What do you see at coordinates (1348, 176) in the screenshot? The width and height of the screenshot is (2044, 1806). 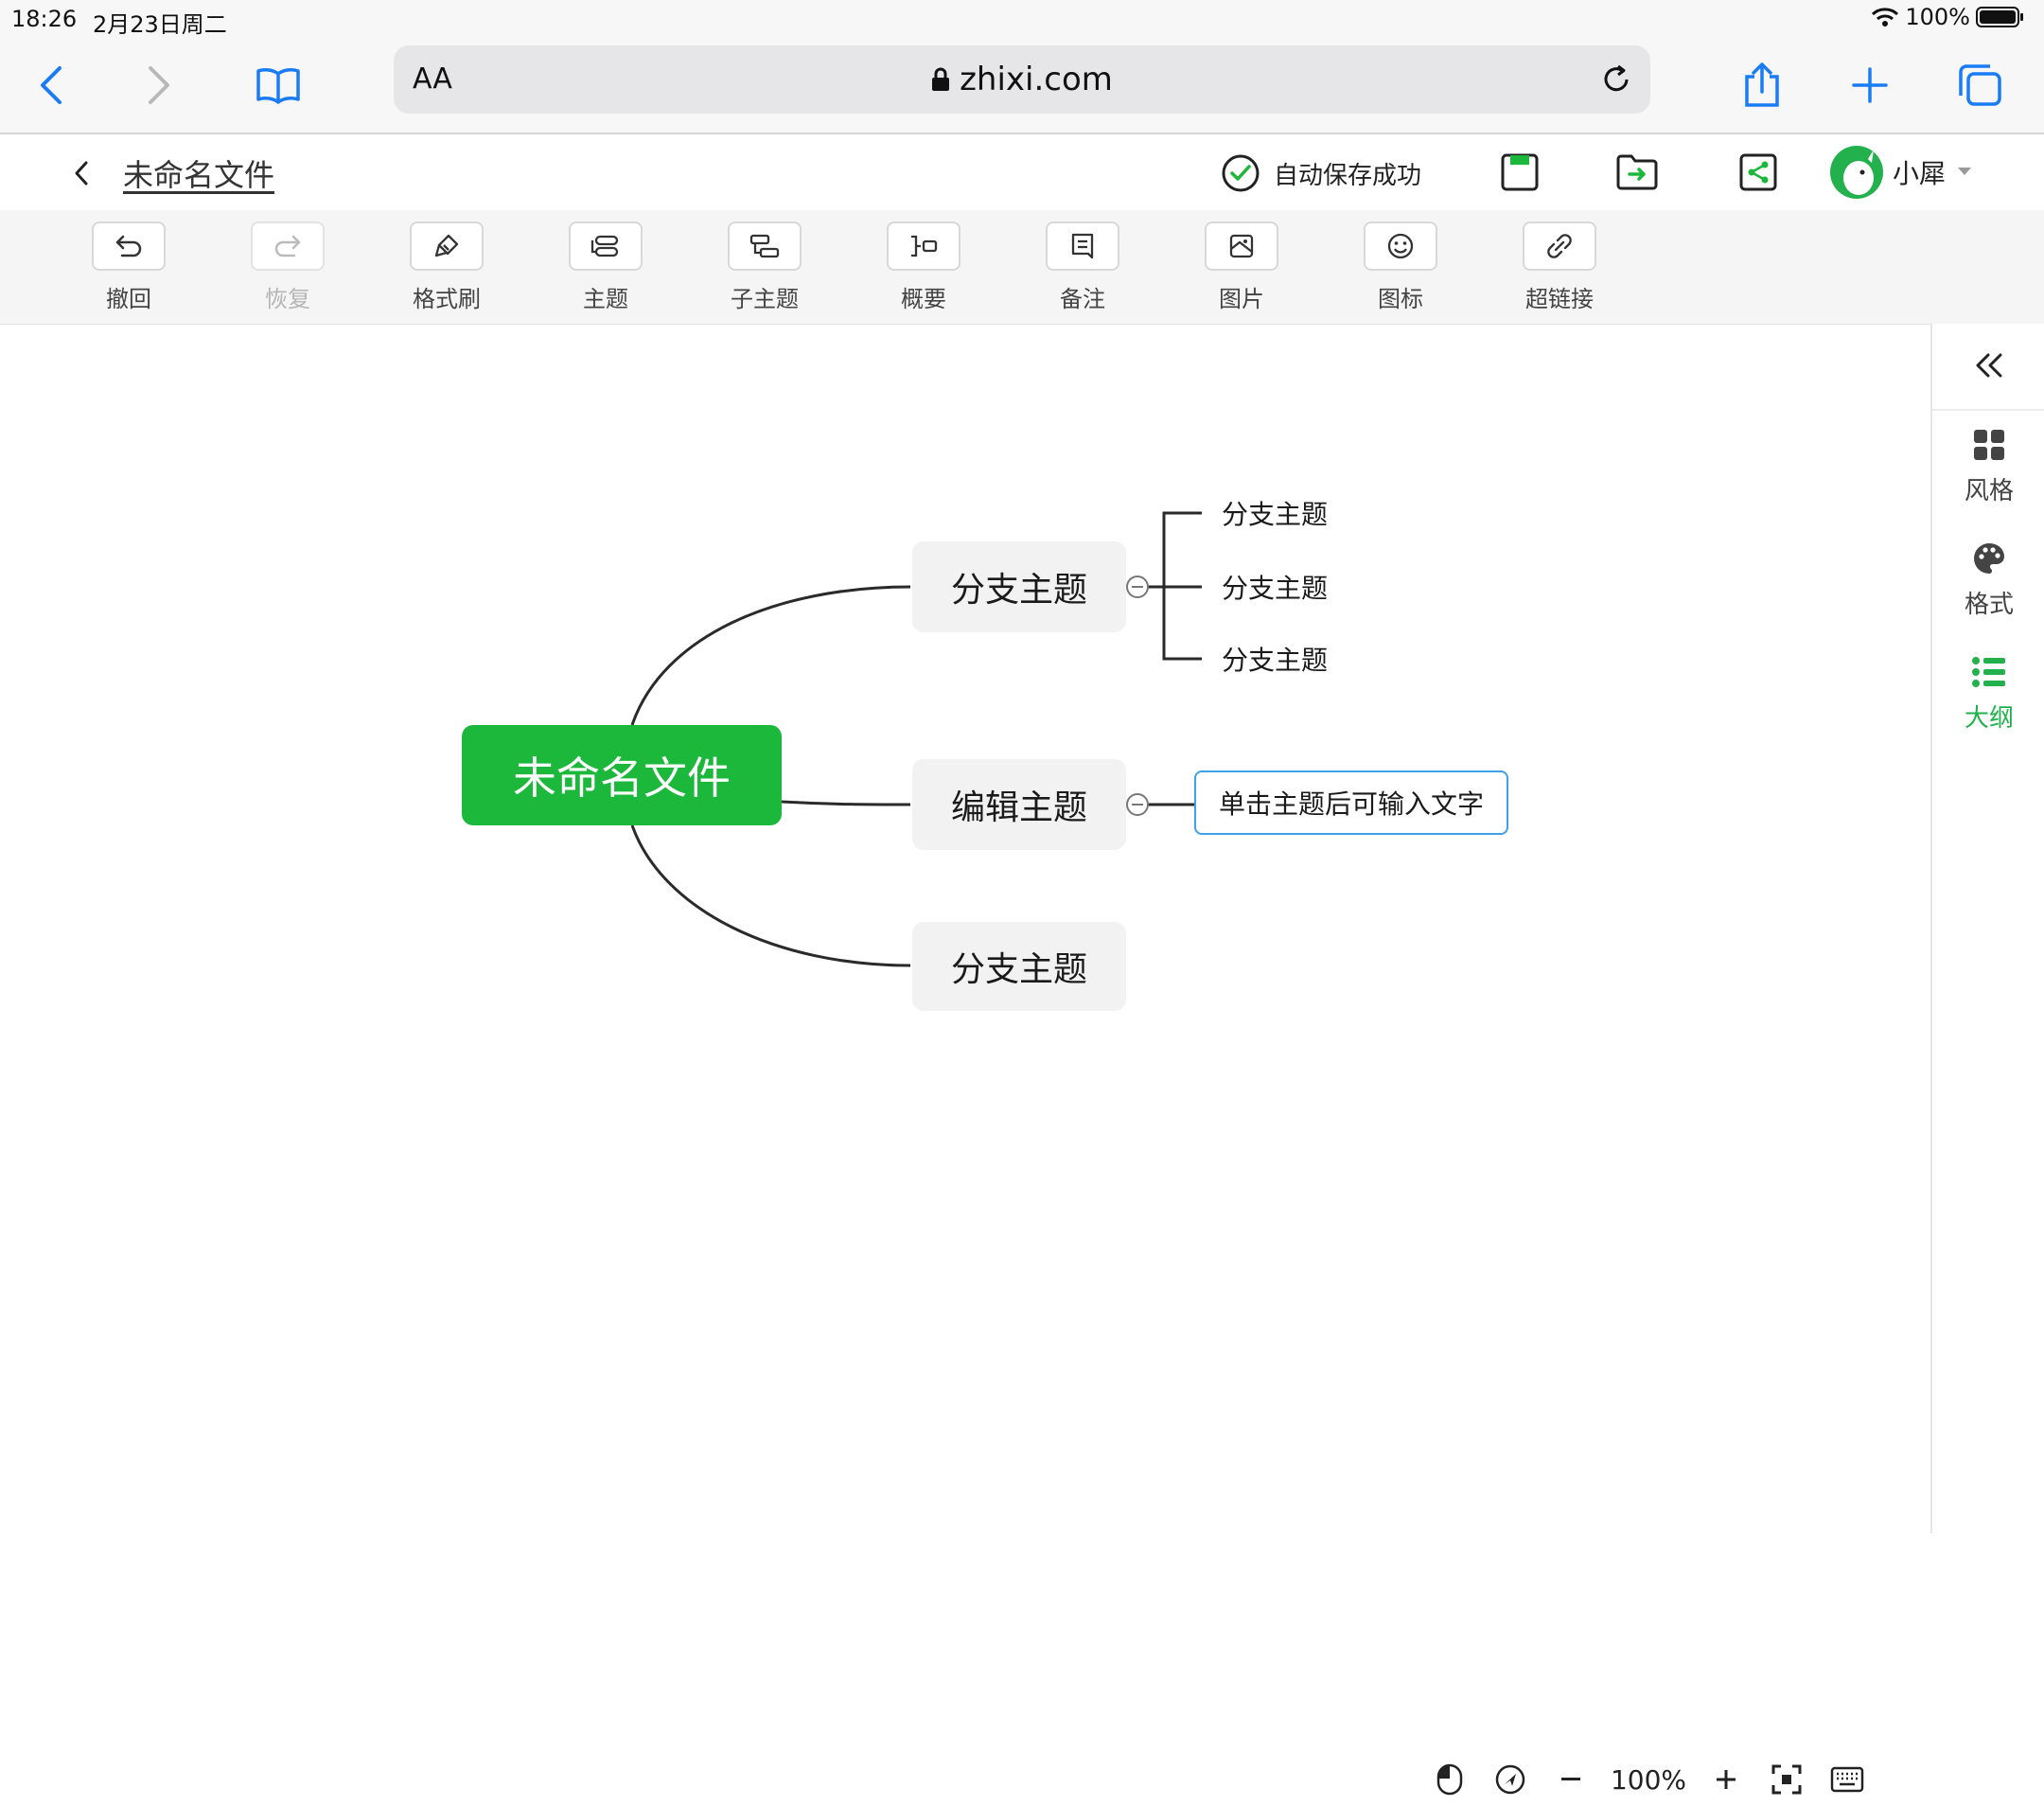 I see `save-status-text: 自动保存成功` at bounding box center [1348, 176].